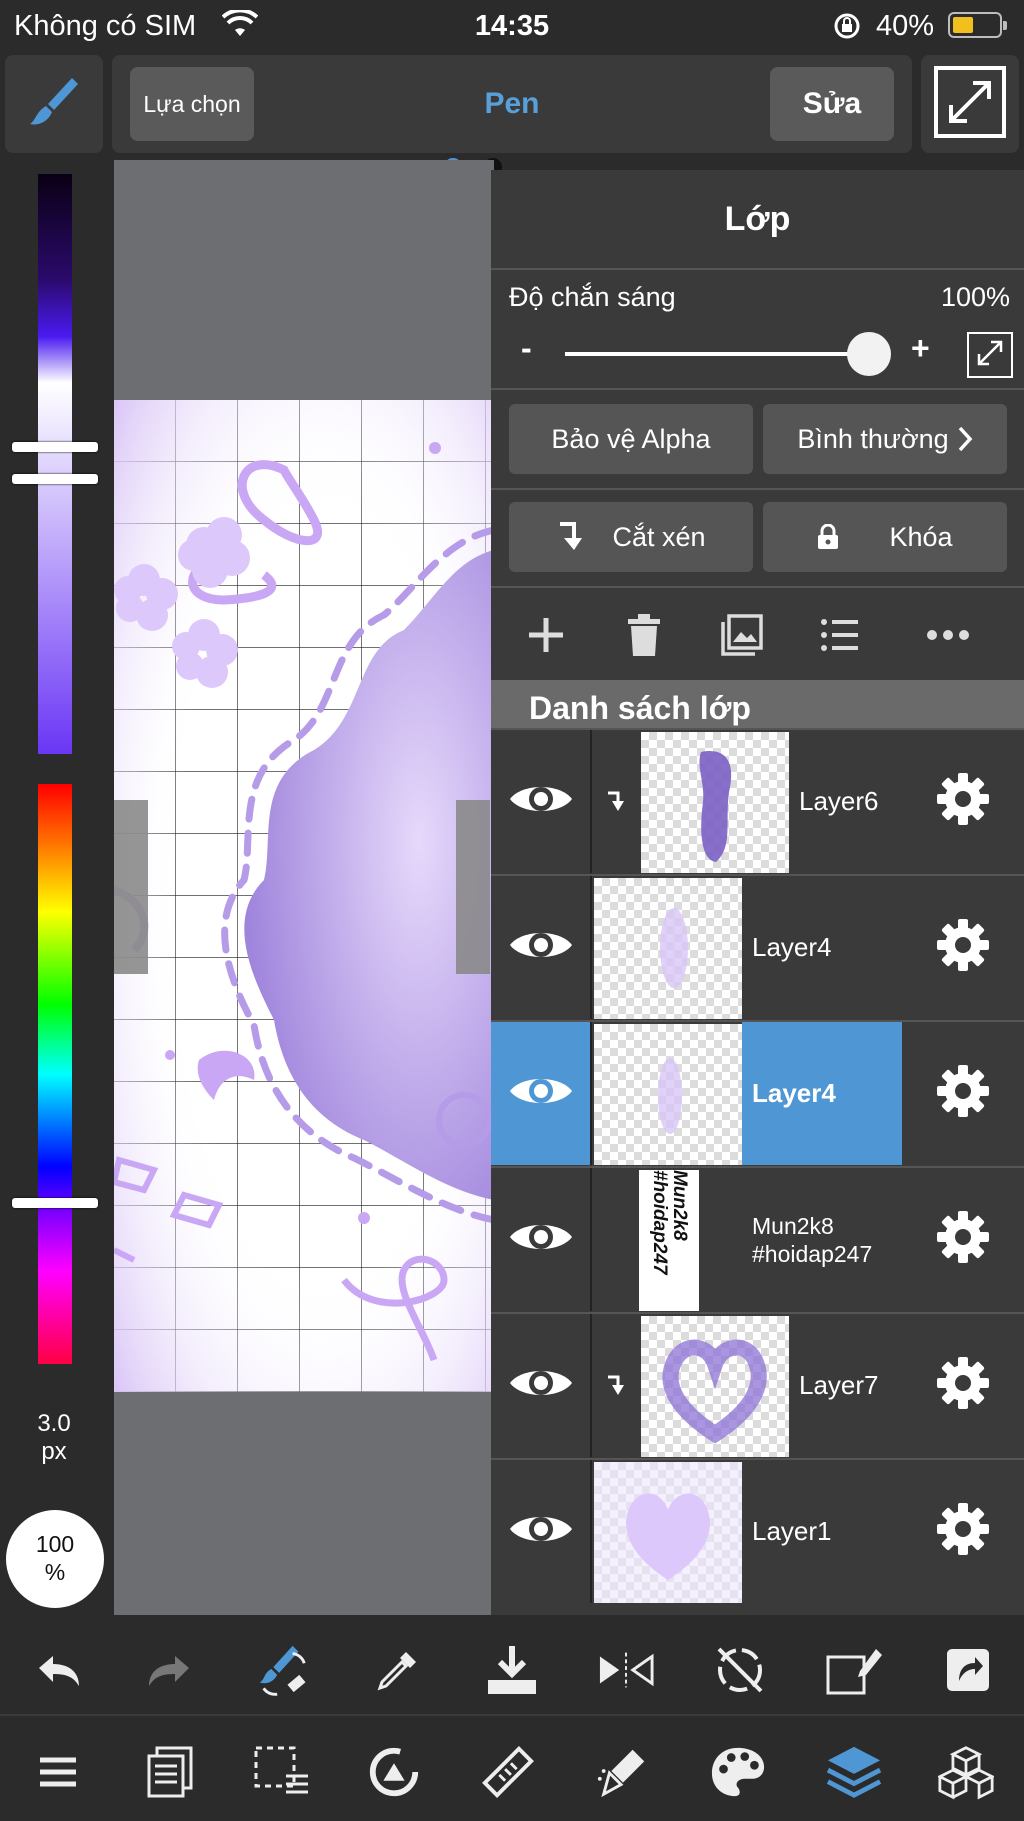 This screenshot has height=1821, width=1024. What do you see at coordinates (55, 1572) in the screenshot?
I see `brush-opacity-unit: %` at bounding box center [55, 1572].